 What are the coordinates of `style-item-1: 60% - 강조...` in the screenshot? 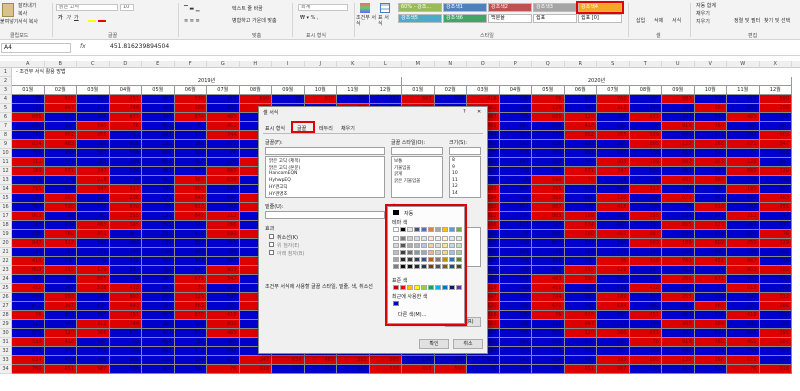 It's located at (420, 7).